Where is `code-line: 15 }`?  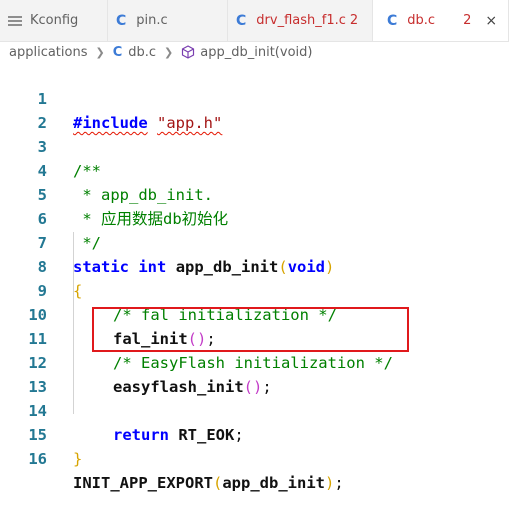 code-line: 15 } is located at coordinates (254, 433).